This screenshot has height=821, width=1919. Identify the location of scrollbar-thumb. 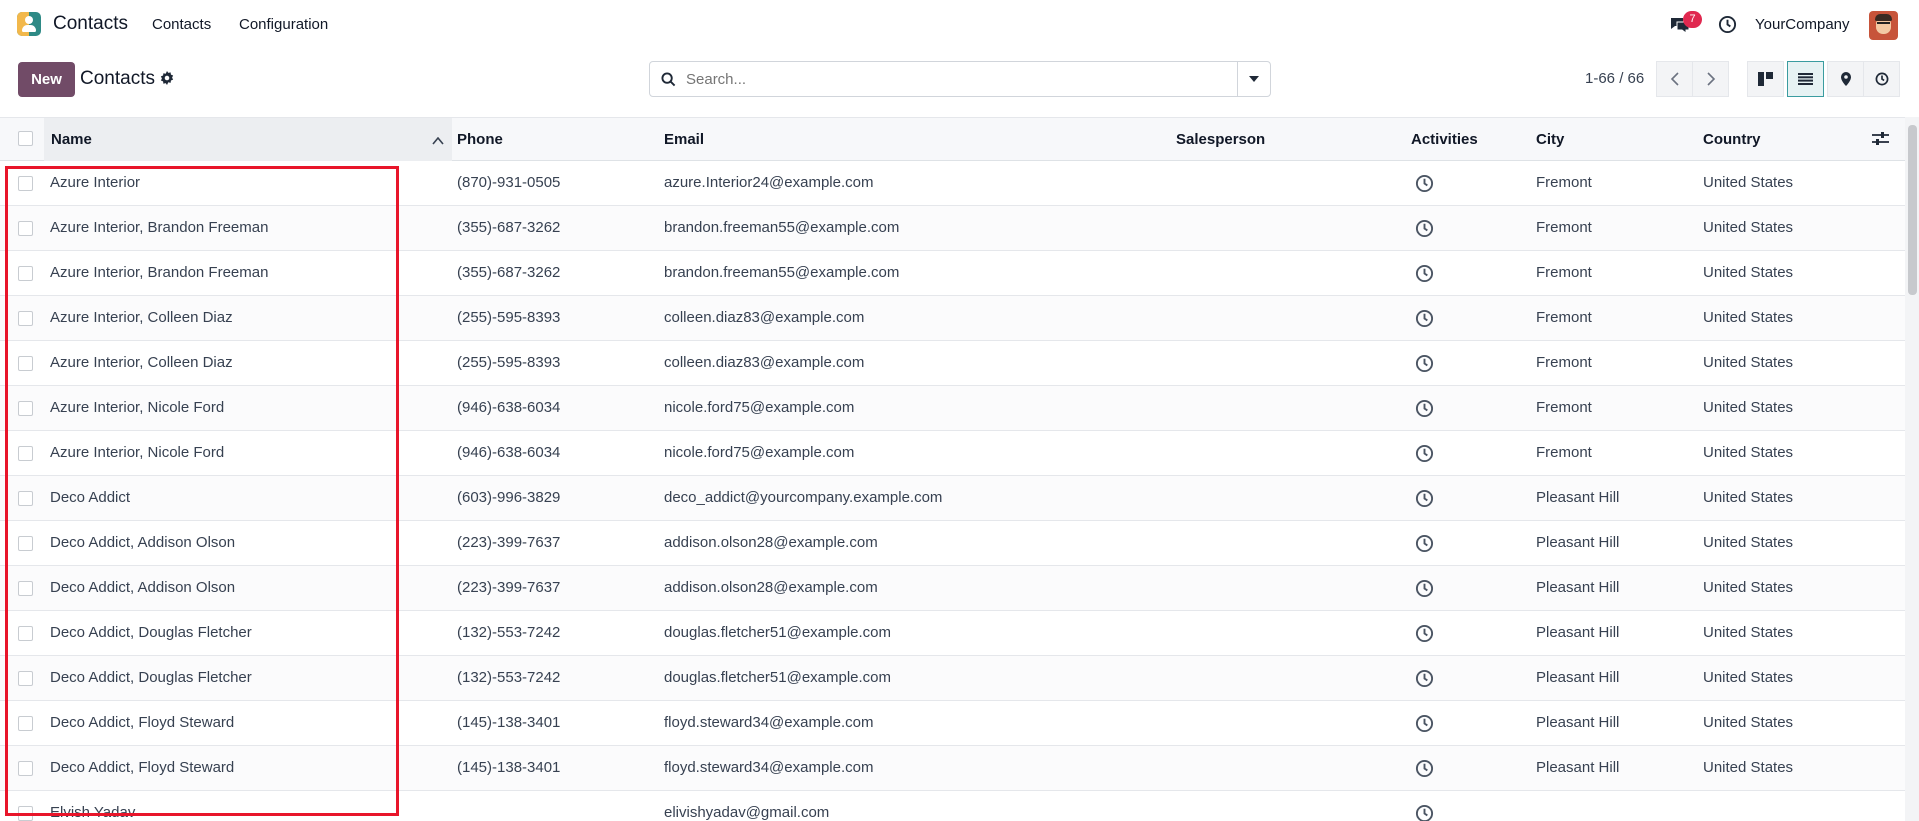
(1912, 210).